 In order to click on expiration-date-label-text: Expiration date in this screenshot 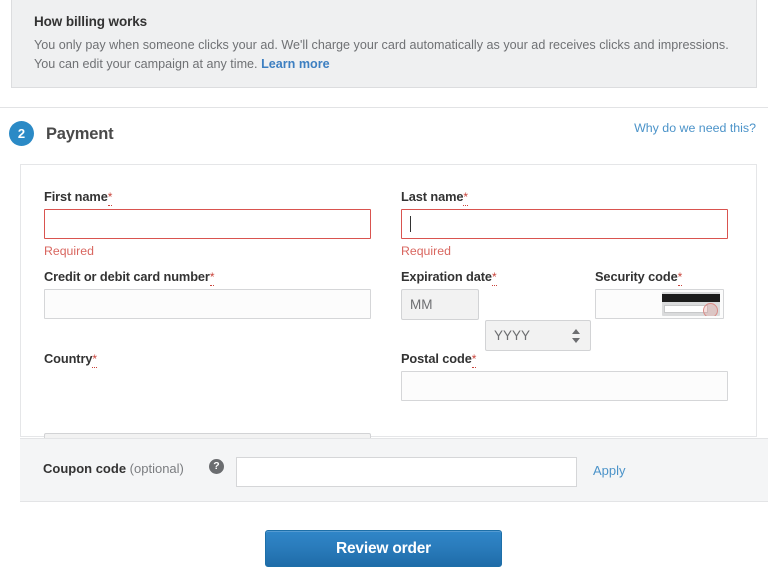, I will do `click(446, 276)`.